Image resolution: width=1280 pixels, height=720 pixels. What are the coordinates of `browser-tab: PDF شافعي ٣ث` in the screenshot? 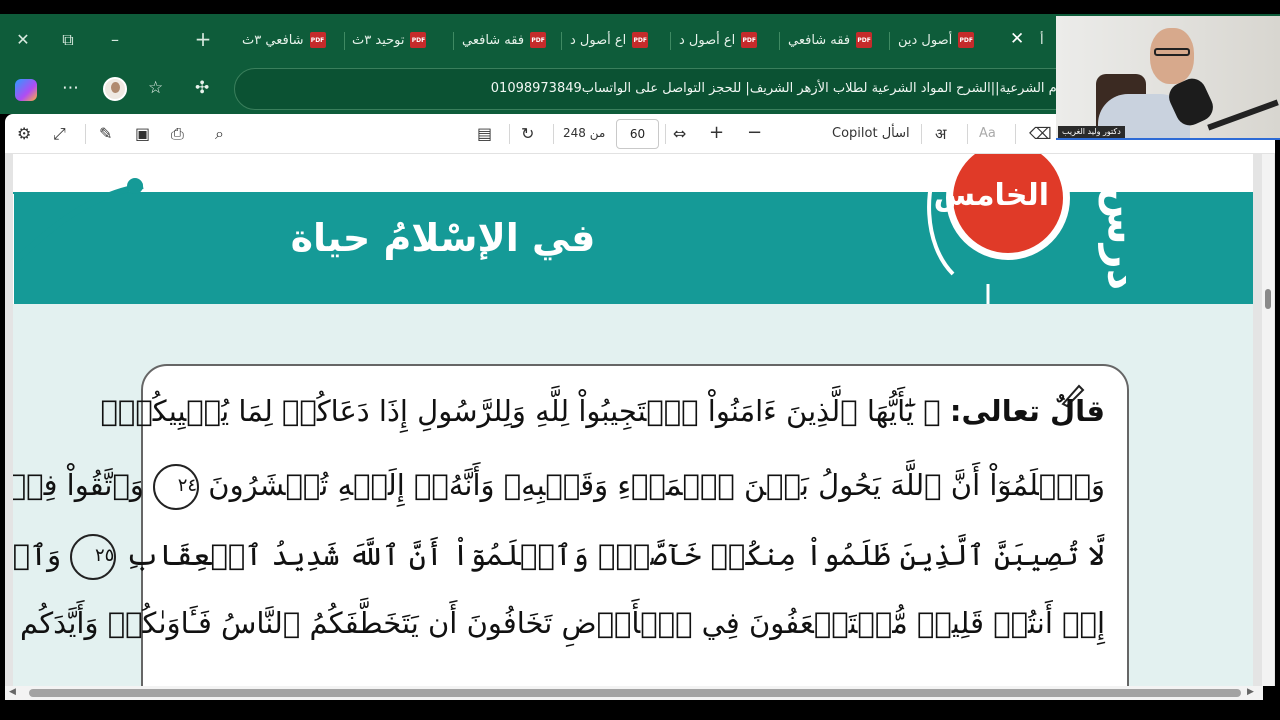 It's located at (284, 40).